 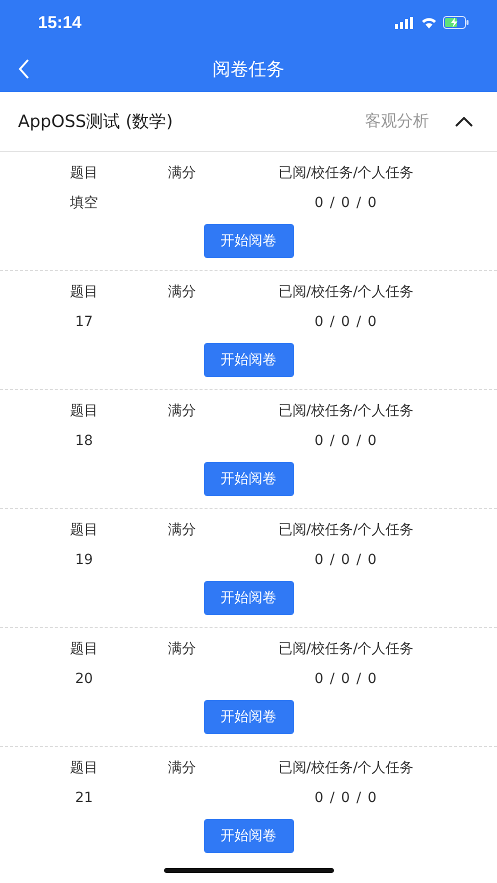 What do you see at coordinates (60, 22) in the screenshot?
I see `status-time: 15:14` at bounding box center [60, 22].